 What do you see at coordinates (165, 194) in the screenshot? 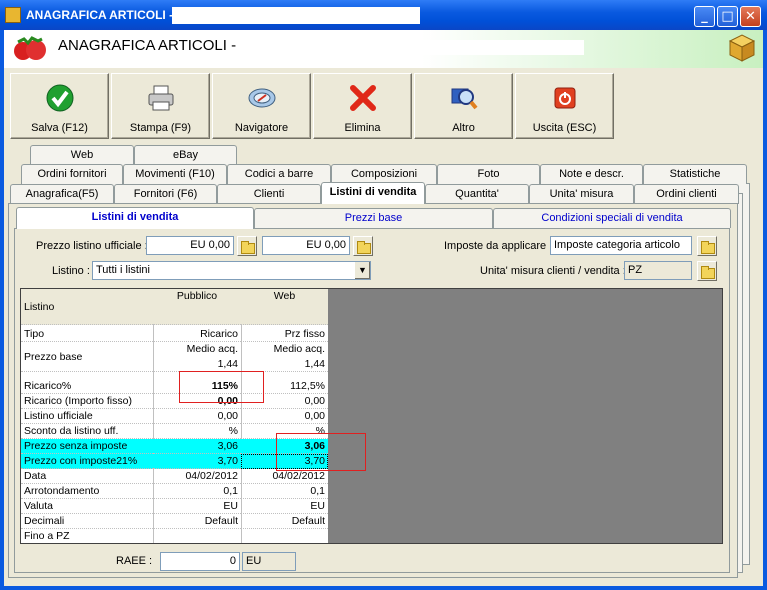
I see `tab-fornitori: Fornitori (F6)` at bounding box center [165, 194].